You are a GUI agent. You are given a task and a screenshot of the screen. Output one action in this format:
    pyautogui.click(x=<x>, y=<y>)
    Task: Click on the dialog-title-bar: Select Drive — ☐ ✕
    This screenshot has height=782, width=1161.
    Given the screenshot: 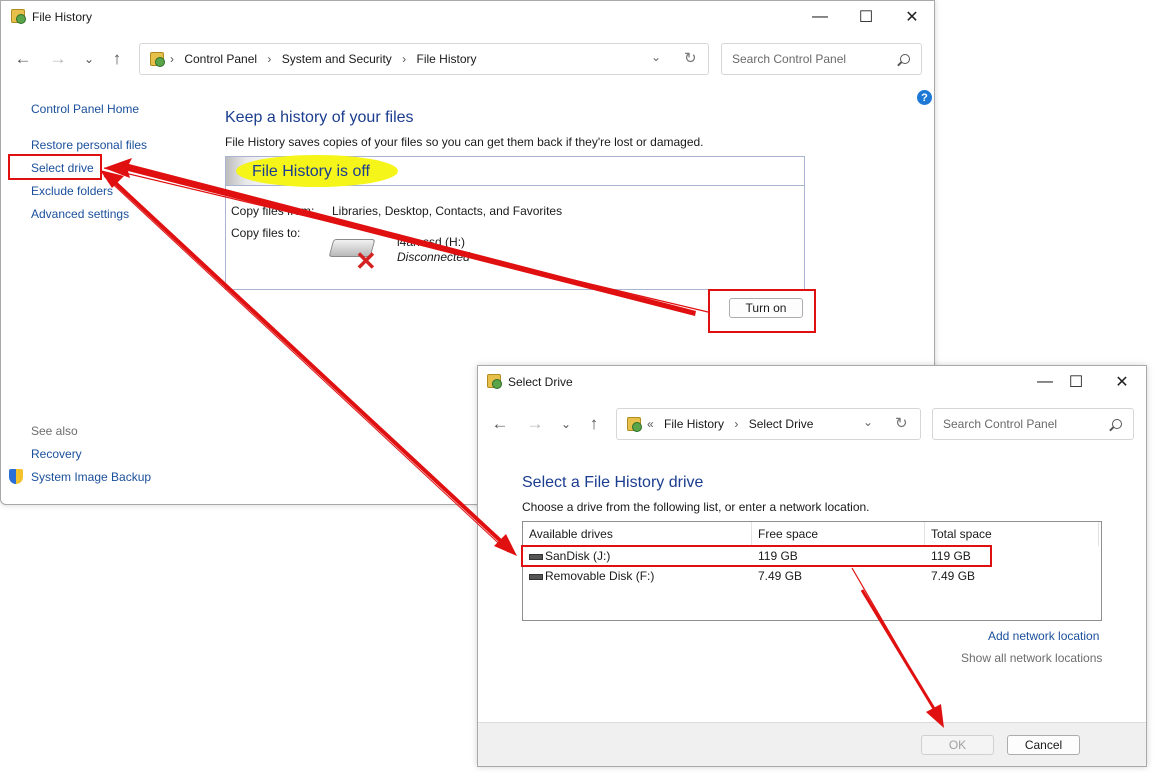 What is the action you would take?
    pyautogui.click(x=812, y=382)
    